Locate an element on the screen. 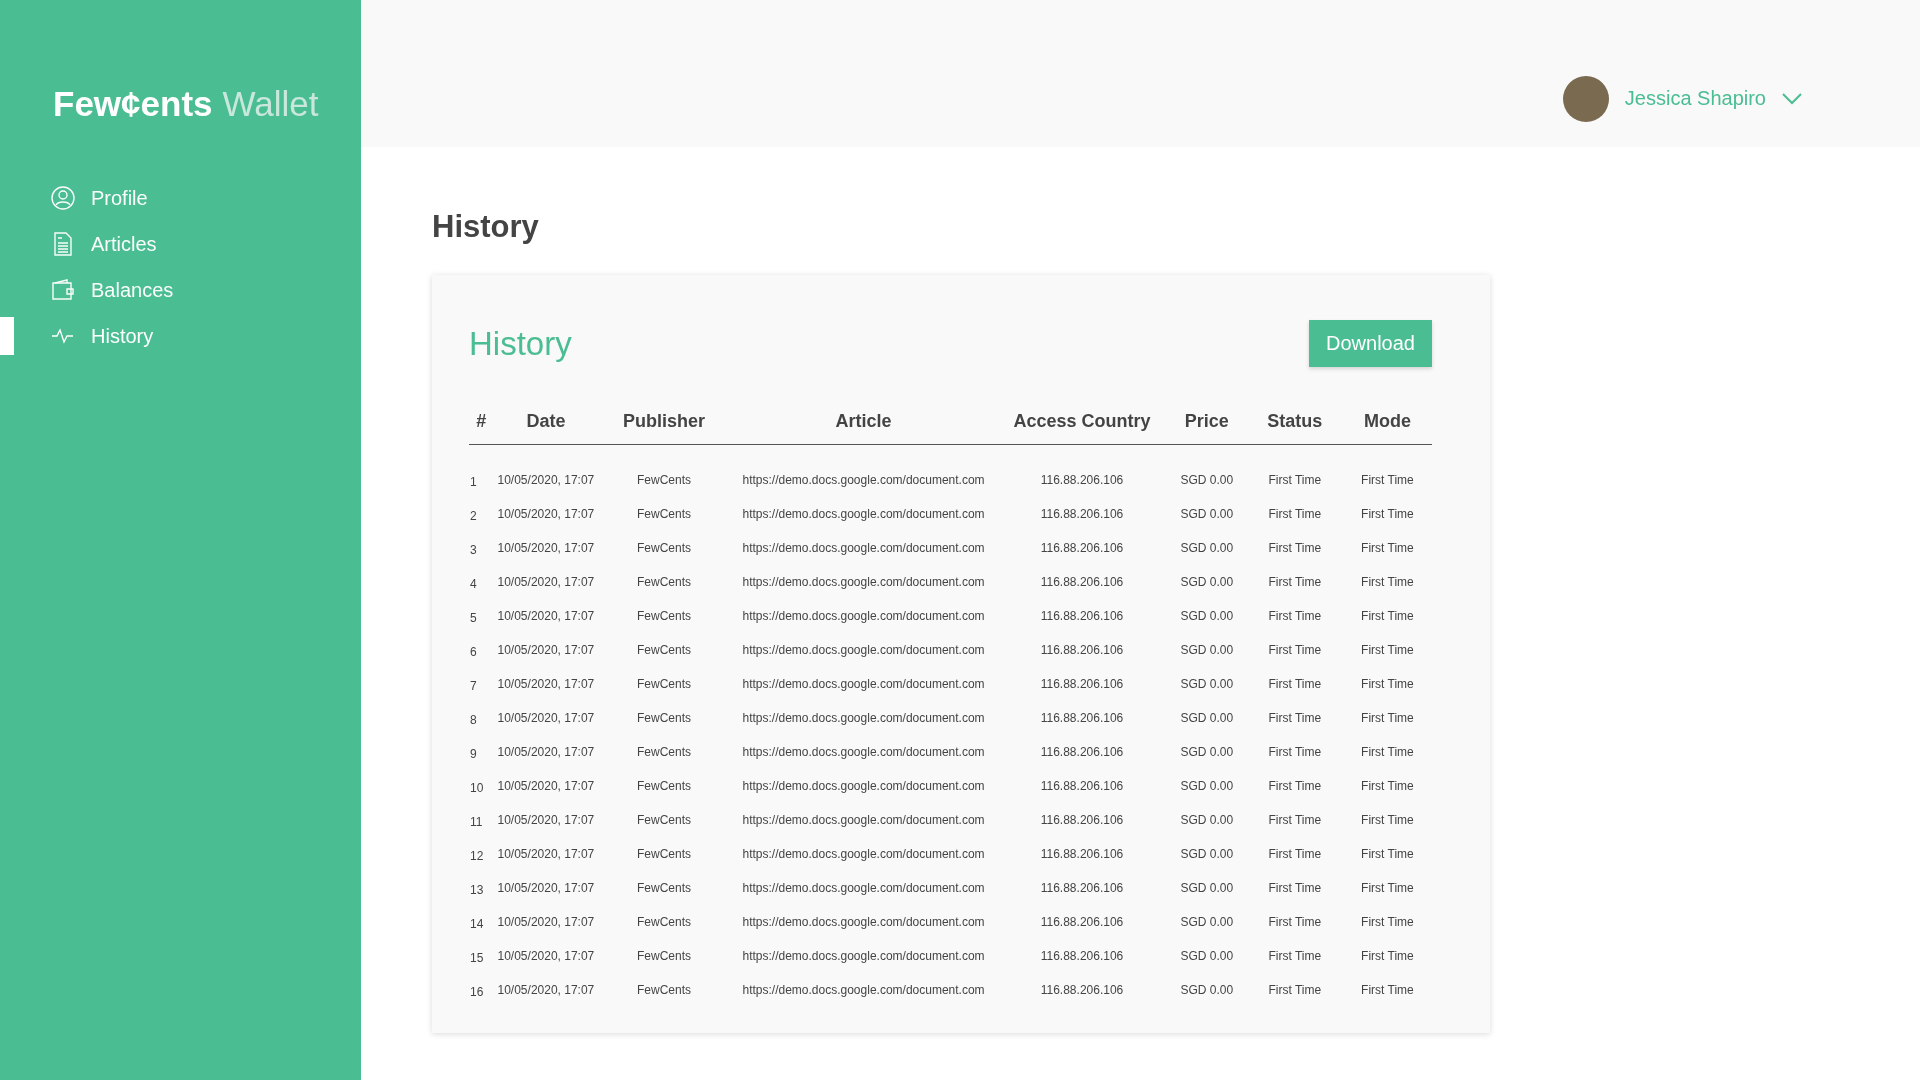 This screenshot has width=1920, height=1080. column-header: Access Country is located at coordinates (1082, 428).